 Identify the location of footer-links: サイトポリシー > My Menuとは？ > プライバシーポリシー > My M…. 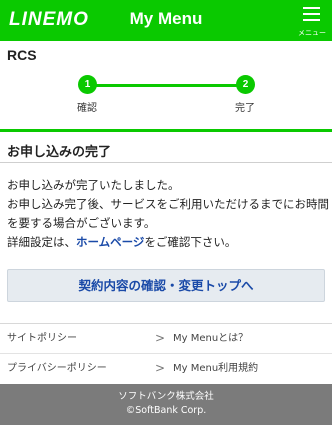
(166, 352).